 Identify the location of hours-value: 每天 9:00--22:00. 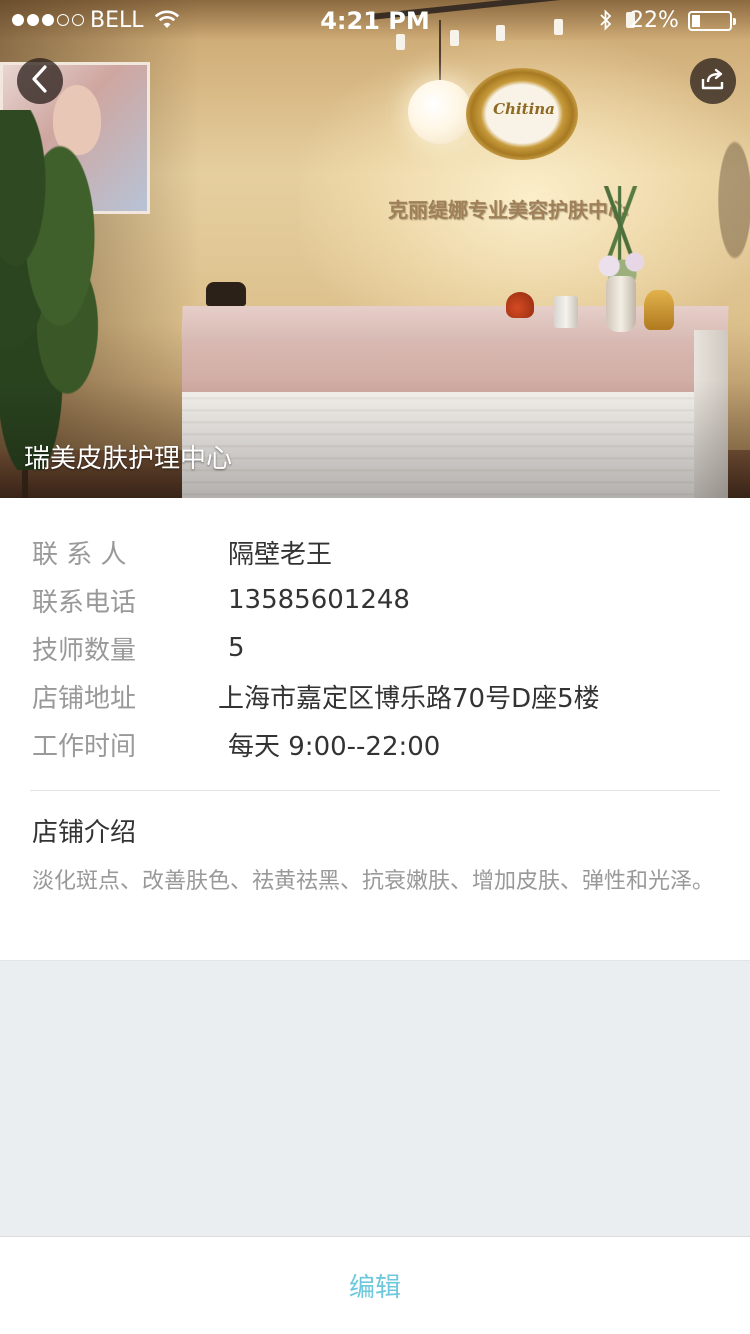
(334, 746).